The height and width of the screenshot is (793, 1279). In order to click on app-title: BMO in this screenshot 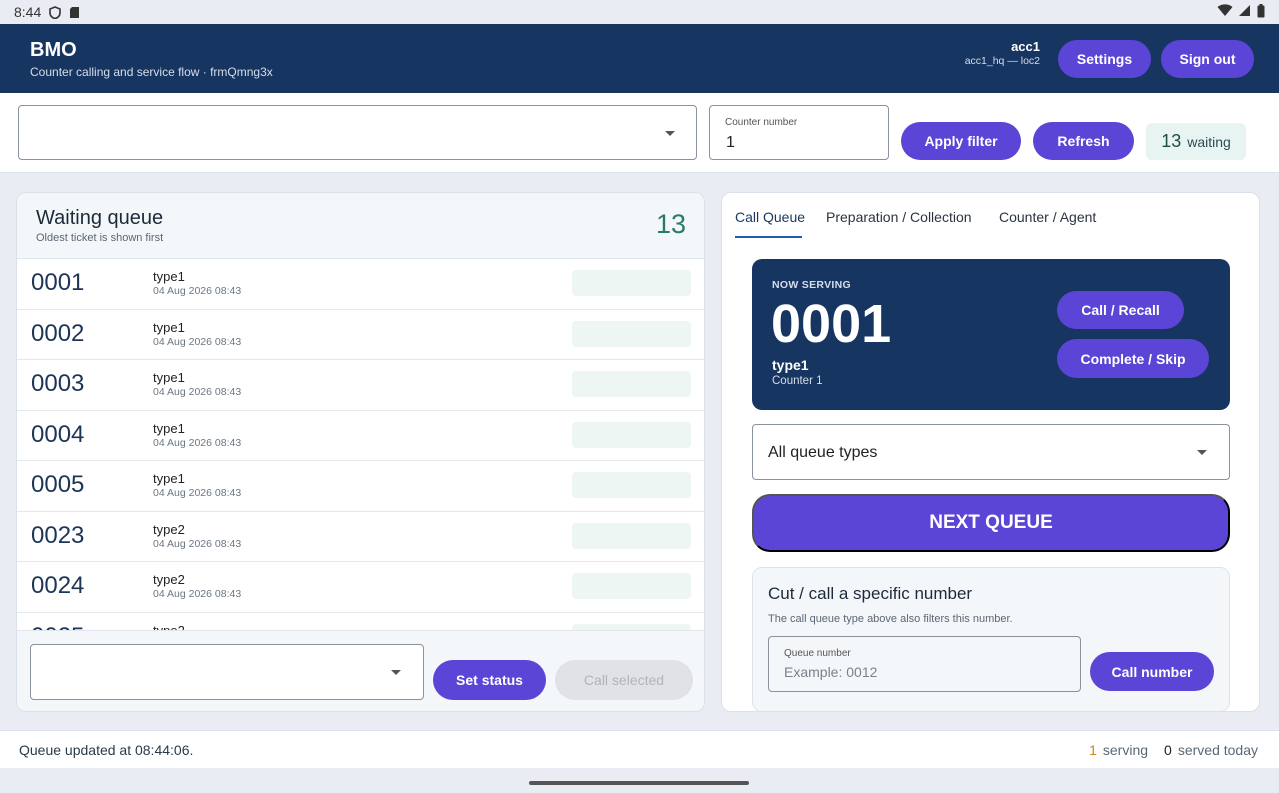, I will do `click(53, 50)`.